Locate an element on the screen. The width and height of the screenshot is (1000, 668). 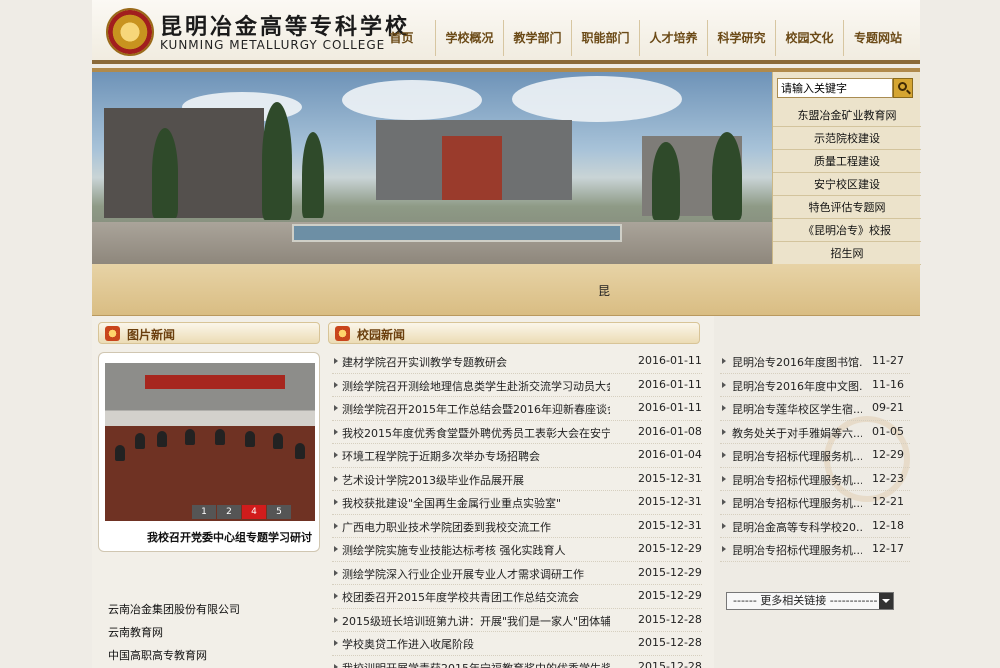
notice-date: 12-17 is located at coordinates (888, 548).